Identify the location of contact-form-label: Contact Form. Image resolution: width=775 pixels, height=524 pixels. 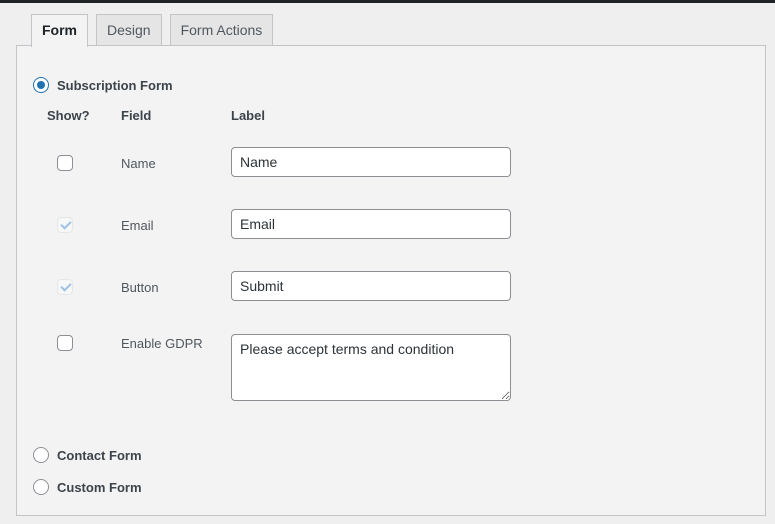
(99, 455).